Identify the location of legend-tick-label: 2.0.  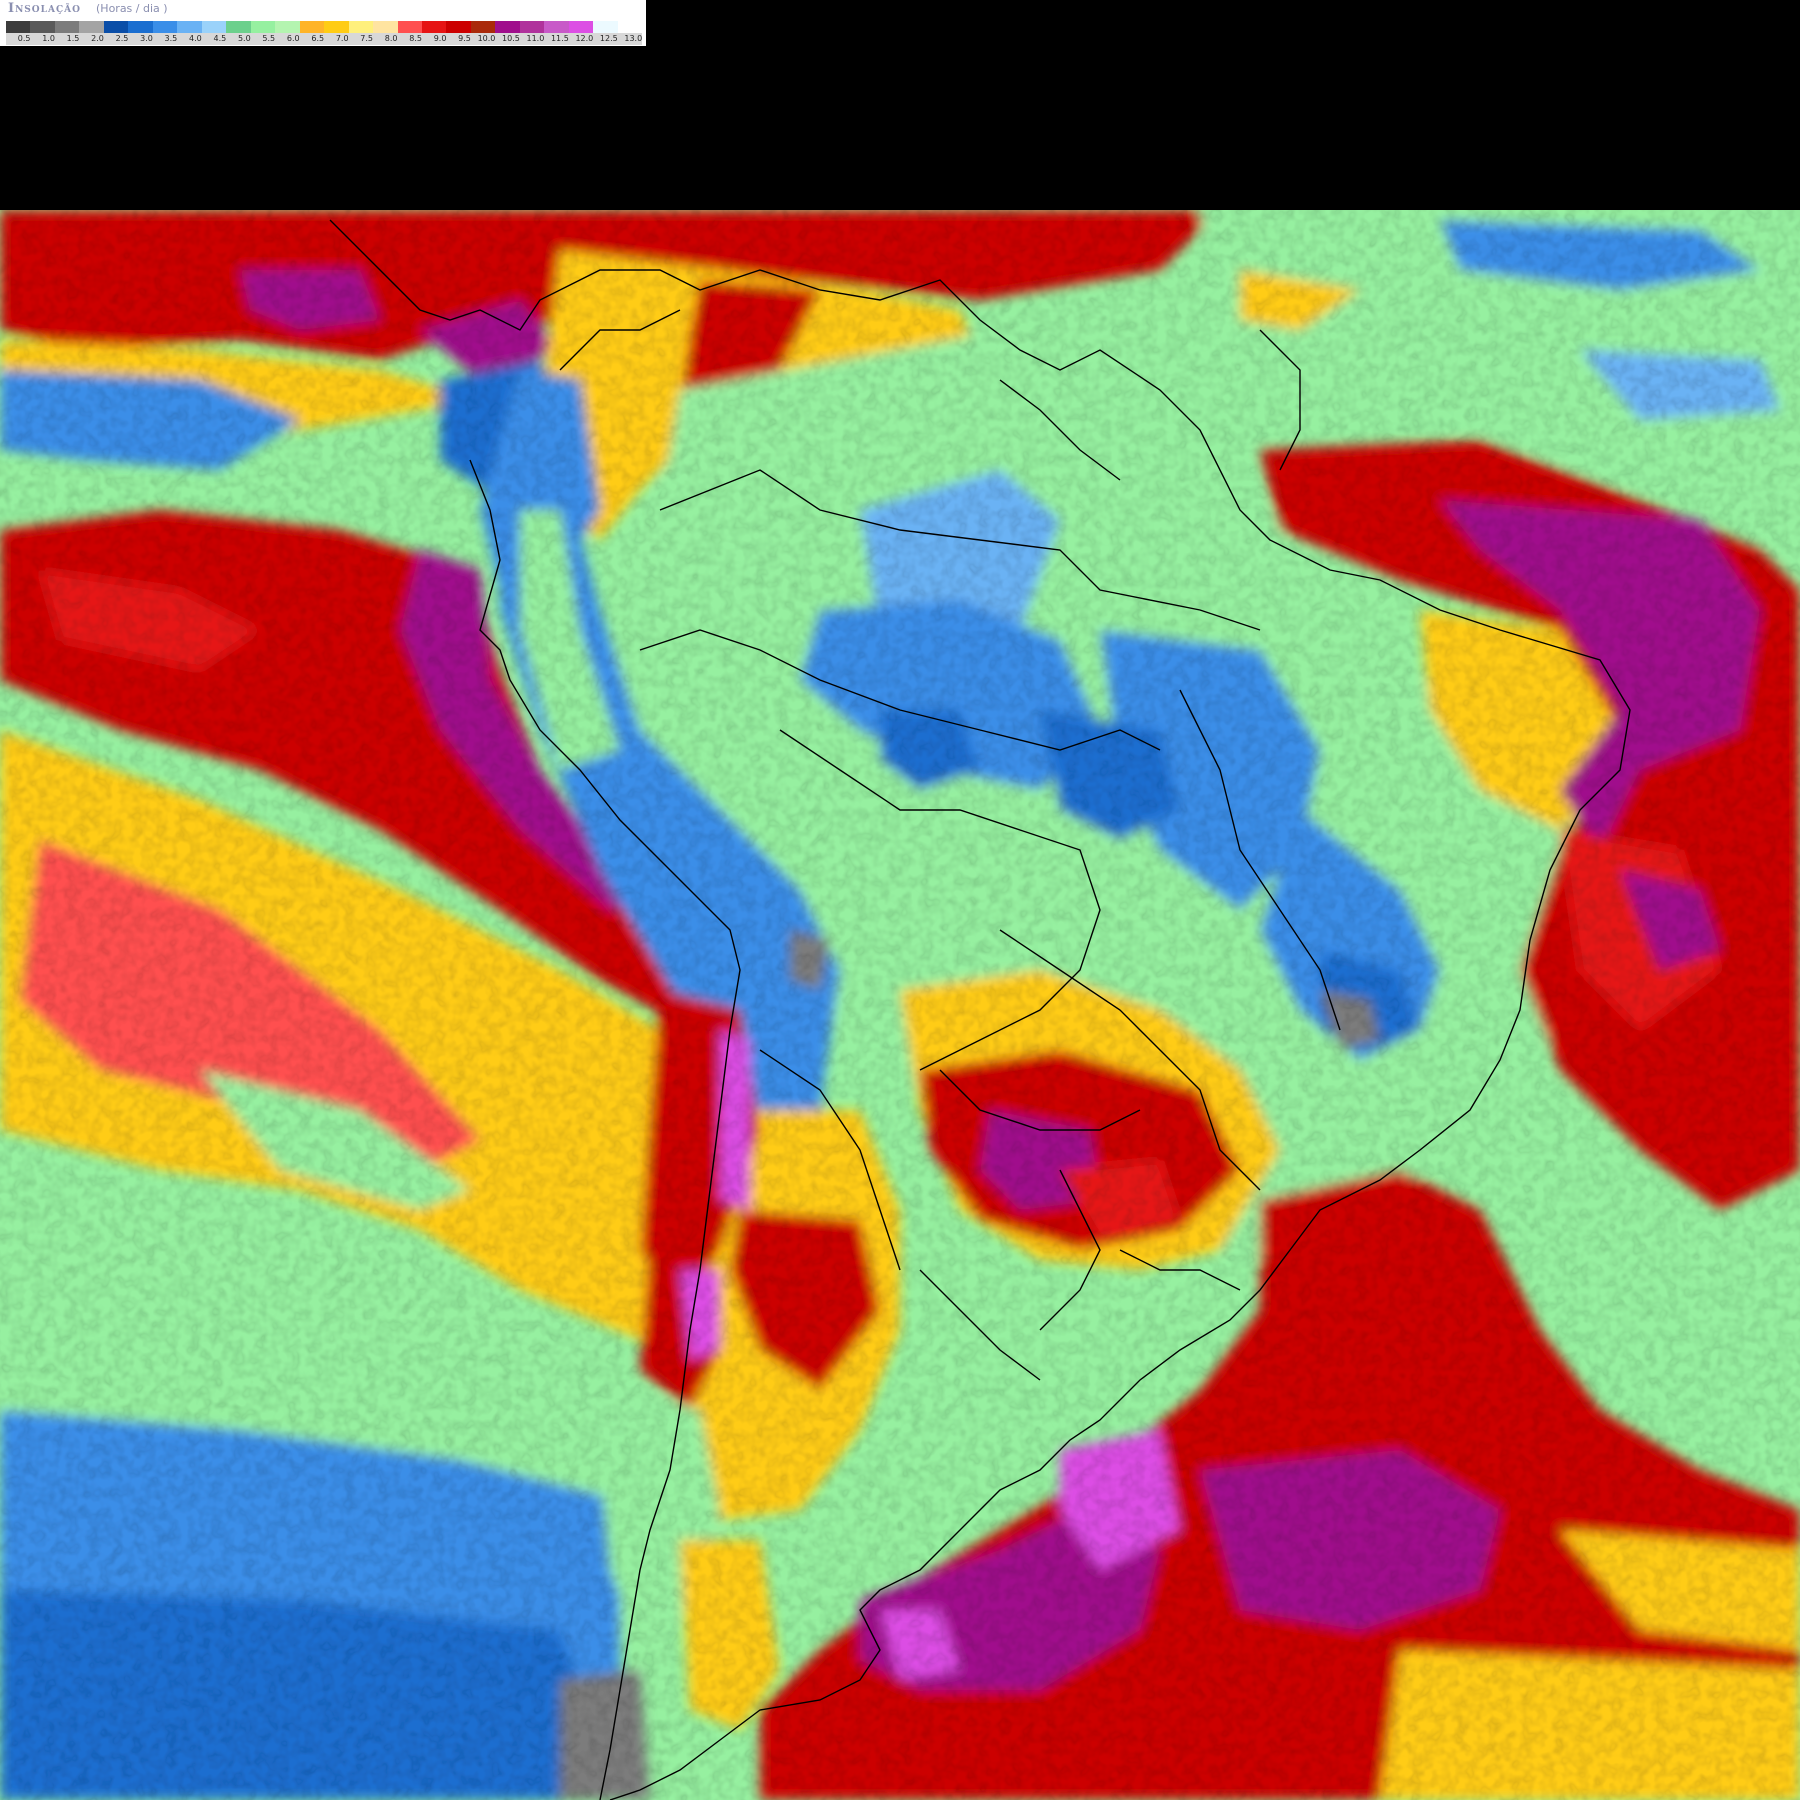
(97, 38).